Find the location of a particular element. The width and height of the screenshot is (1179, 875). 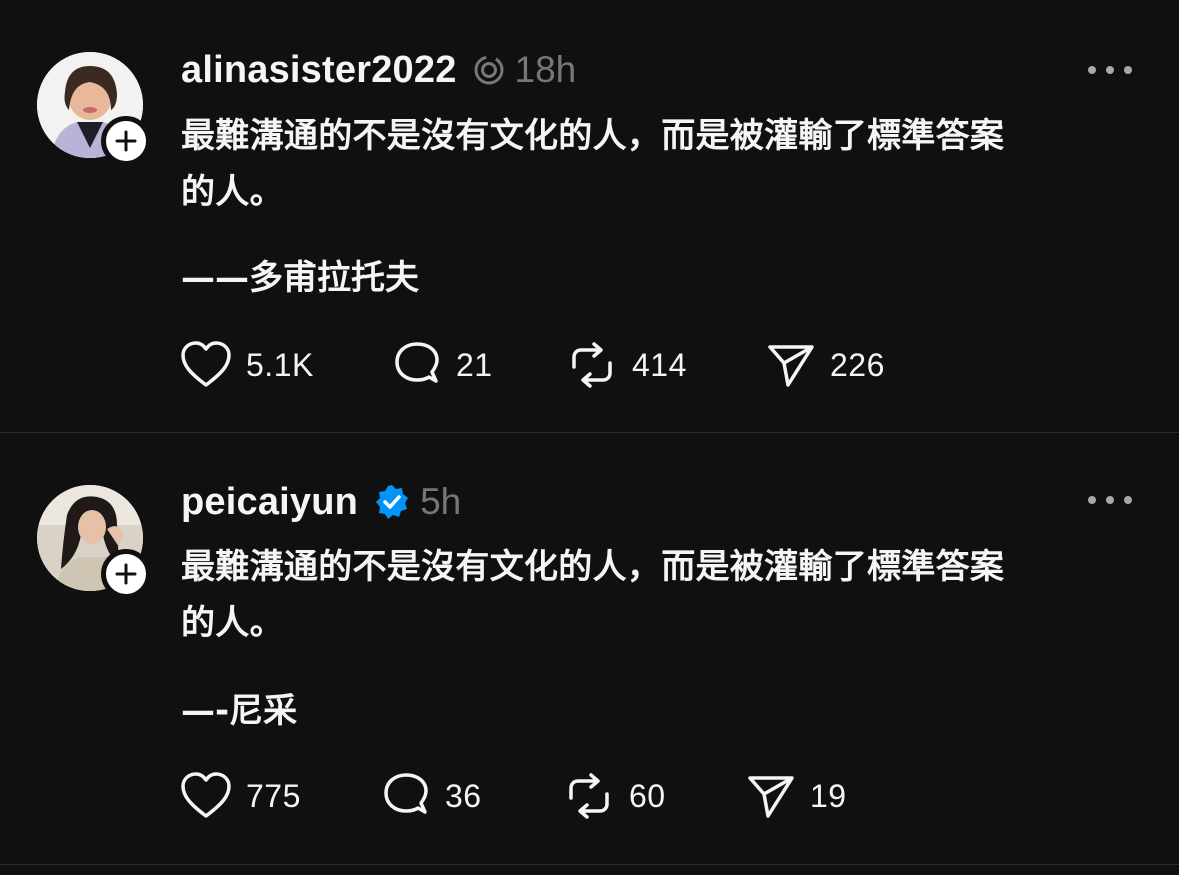

username: peicaiyun is located at coordinates (269, 502).